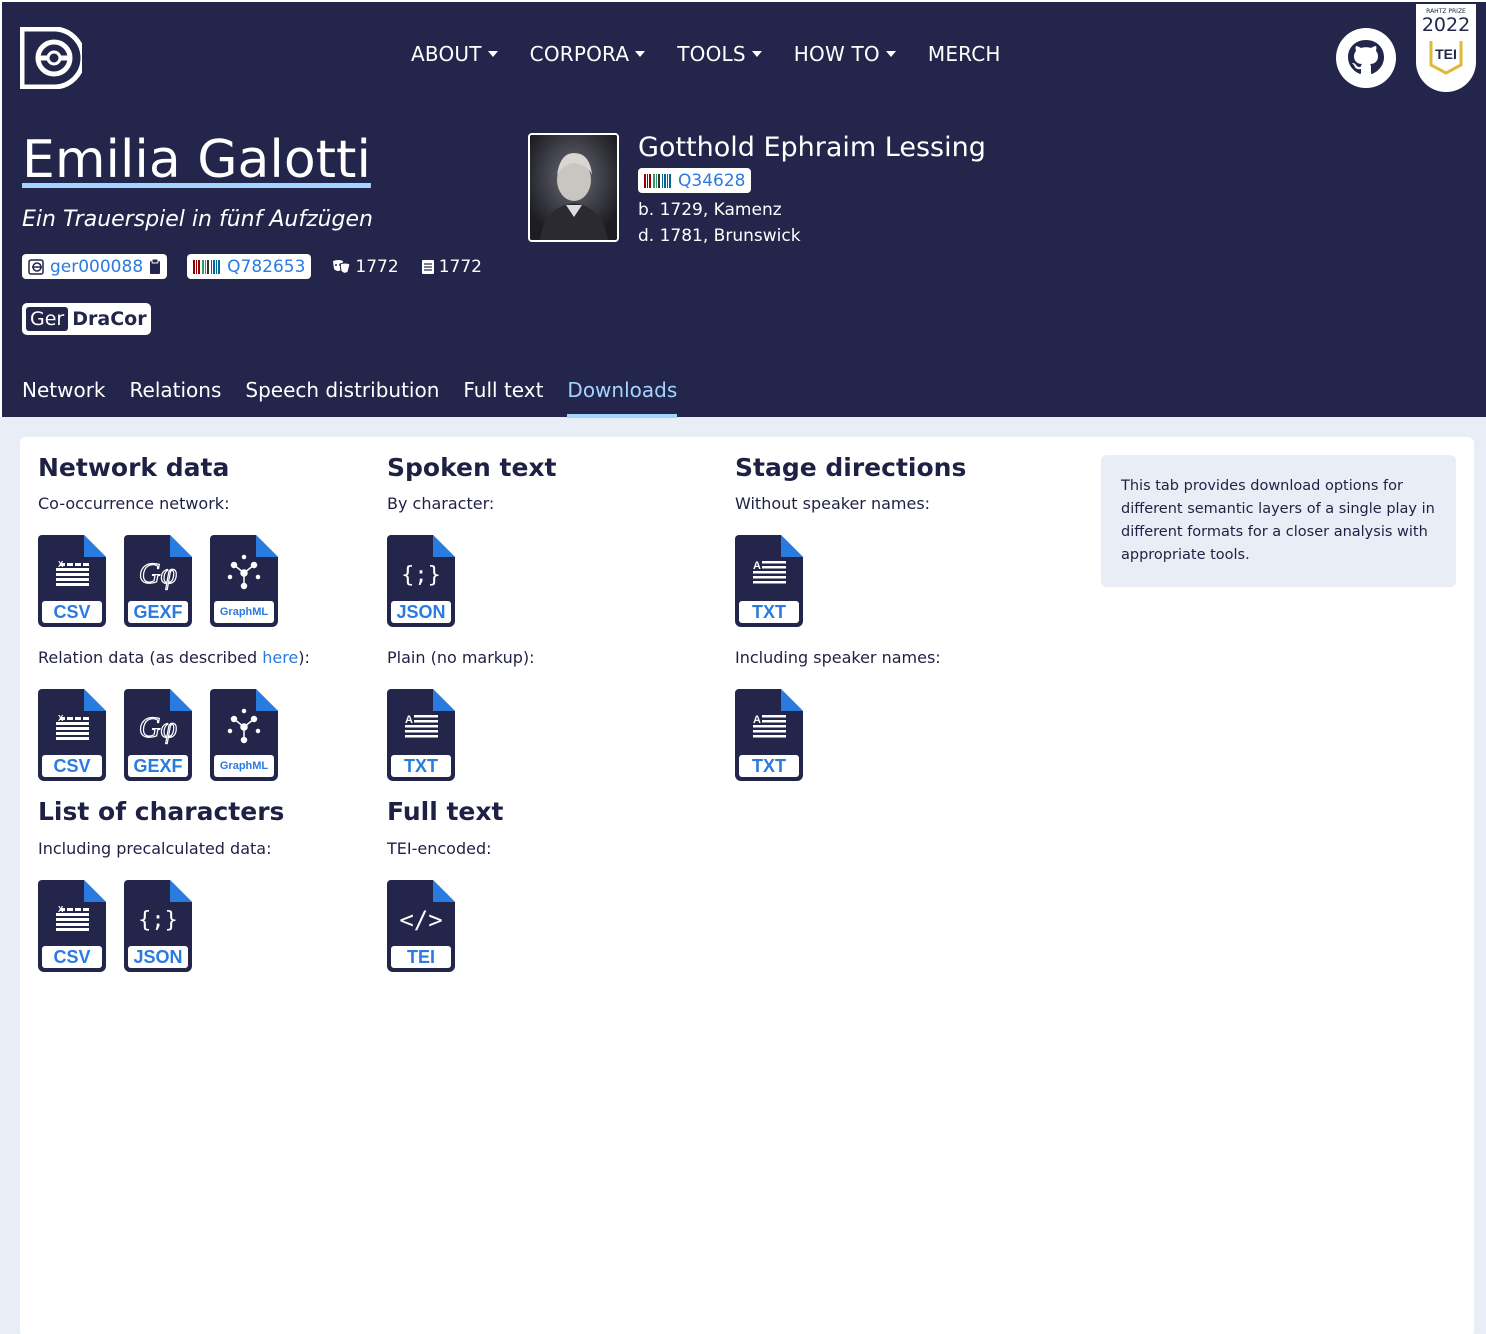 The image size is (1486, 1334). Describe the element at coordinates (445, 811) in the screenshot. I see `full-text-heading: Full text` at that location.